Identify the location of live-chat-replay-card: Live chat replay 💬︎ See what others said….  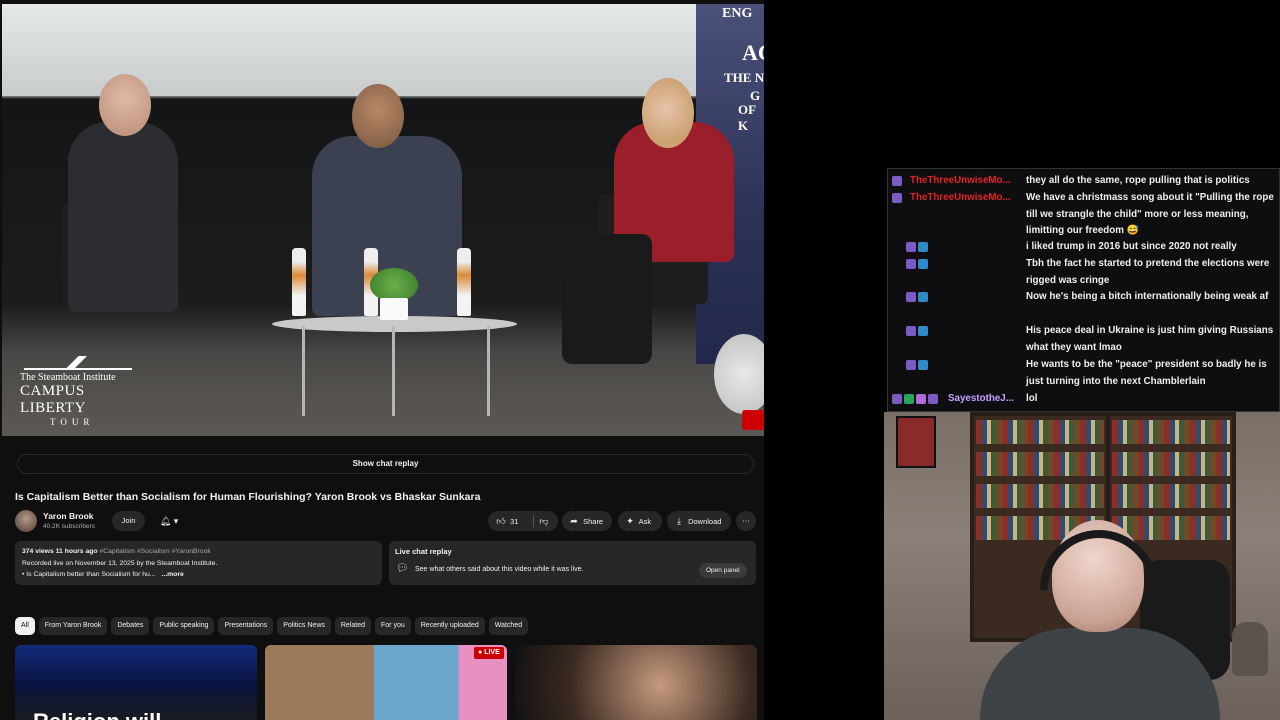
(572, 563).